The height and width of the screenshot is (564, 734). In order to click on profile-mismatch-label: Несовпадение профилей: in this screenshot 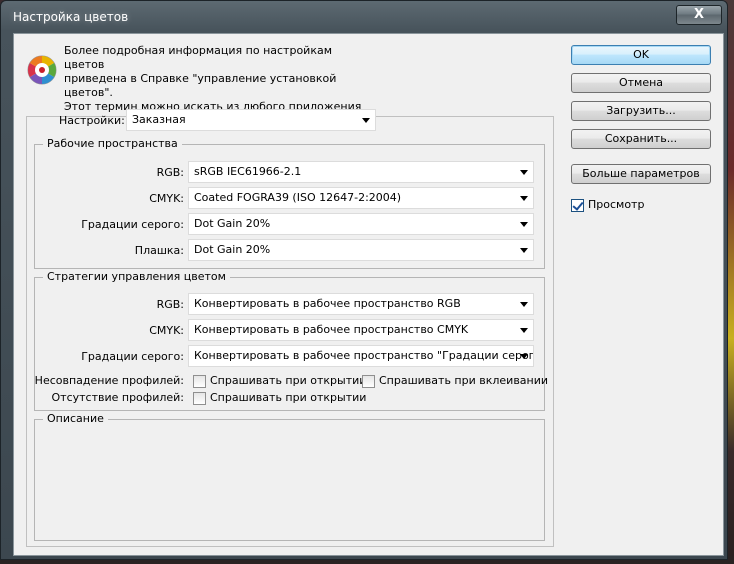, I will do `click(109, 380)`.